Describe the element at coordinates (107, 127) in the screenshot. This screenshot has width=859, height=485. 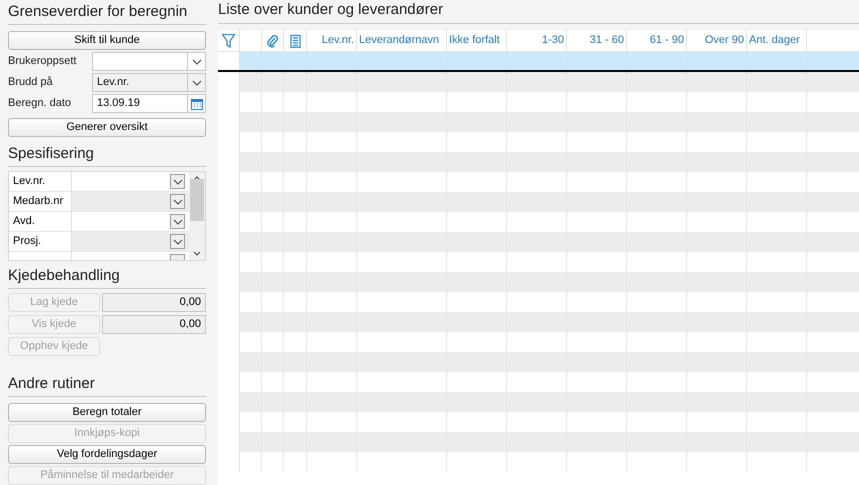
I see `action-button: Generer oversikt` at that location.